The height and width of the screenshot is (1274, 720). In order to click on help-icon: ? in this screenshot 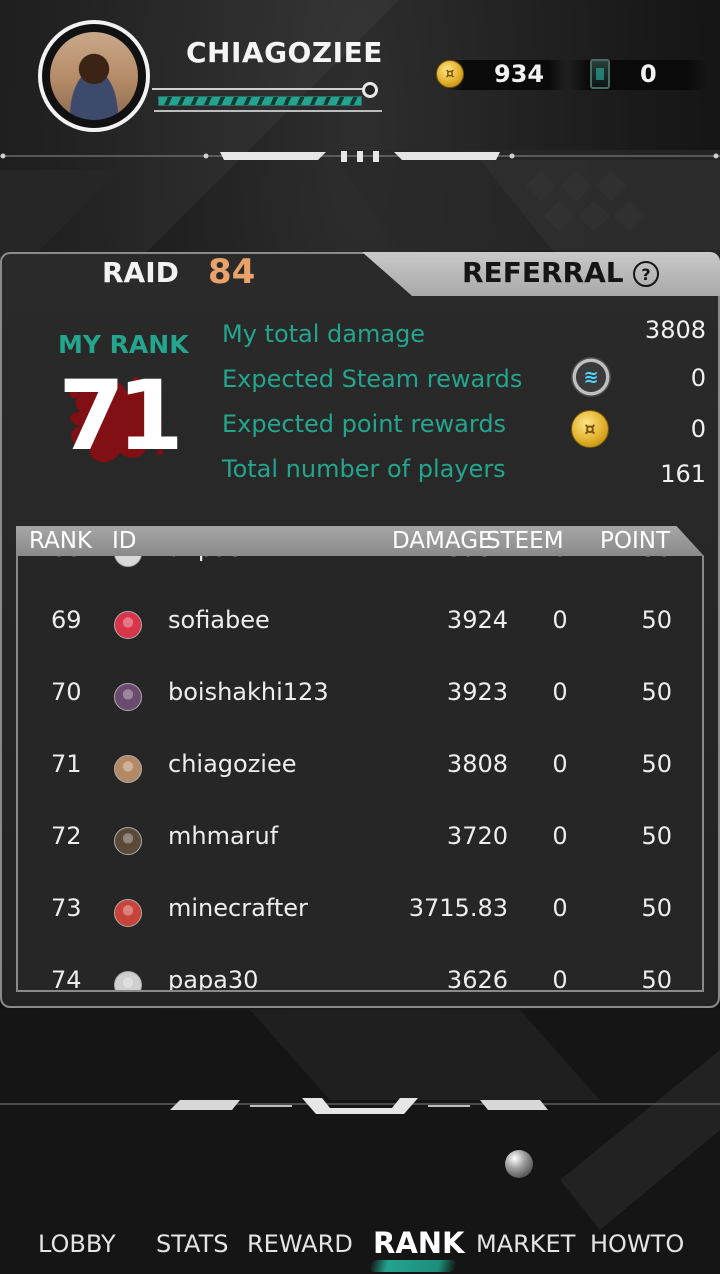, I will do `click(646, 274)`.